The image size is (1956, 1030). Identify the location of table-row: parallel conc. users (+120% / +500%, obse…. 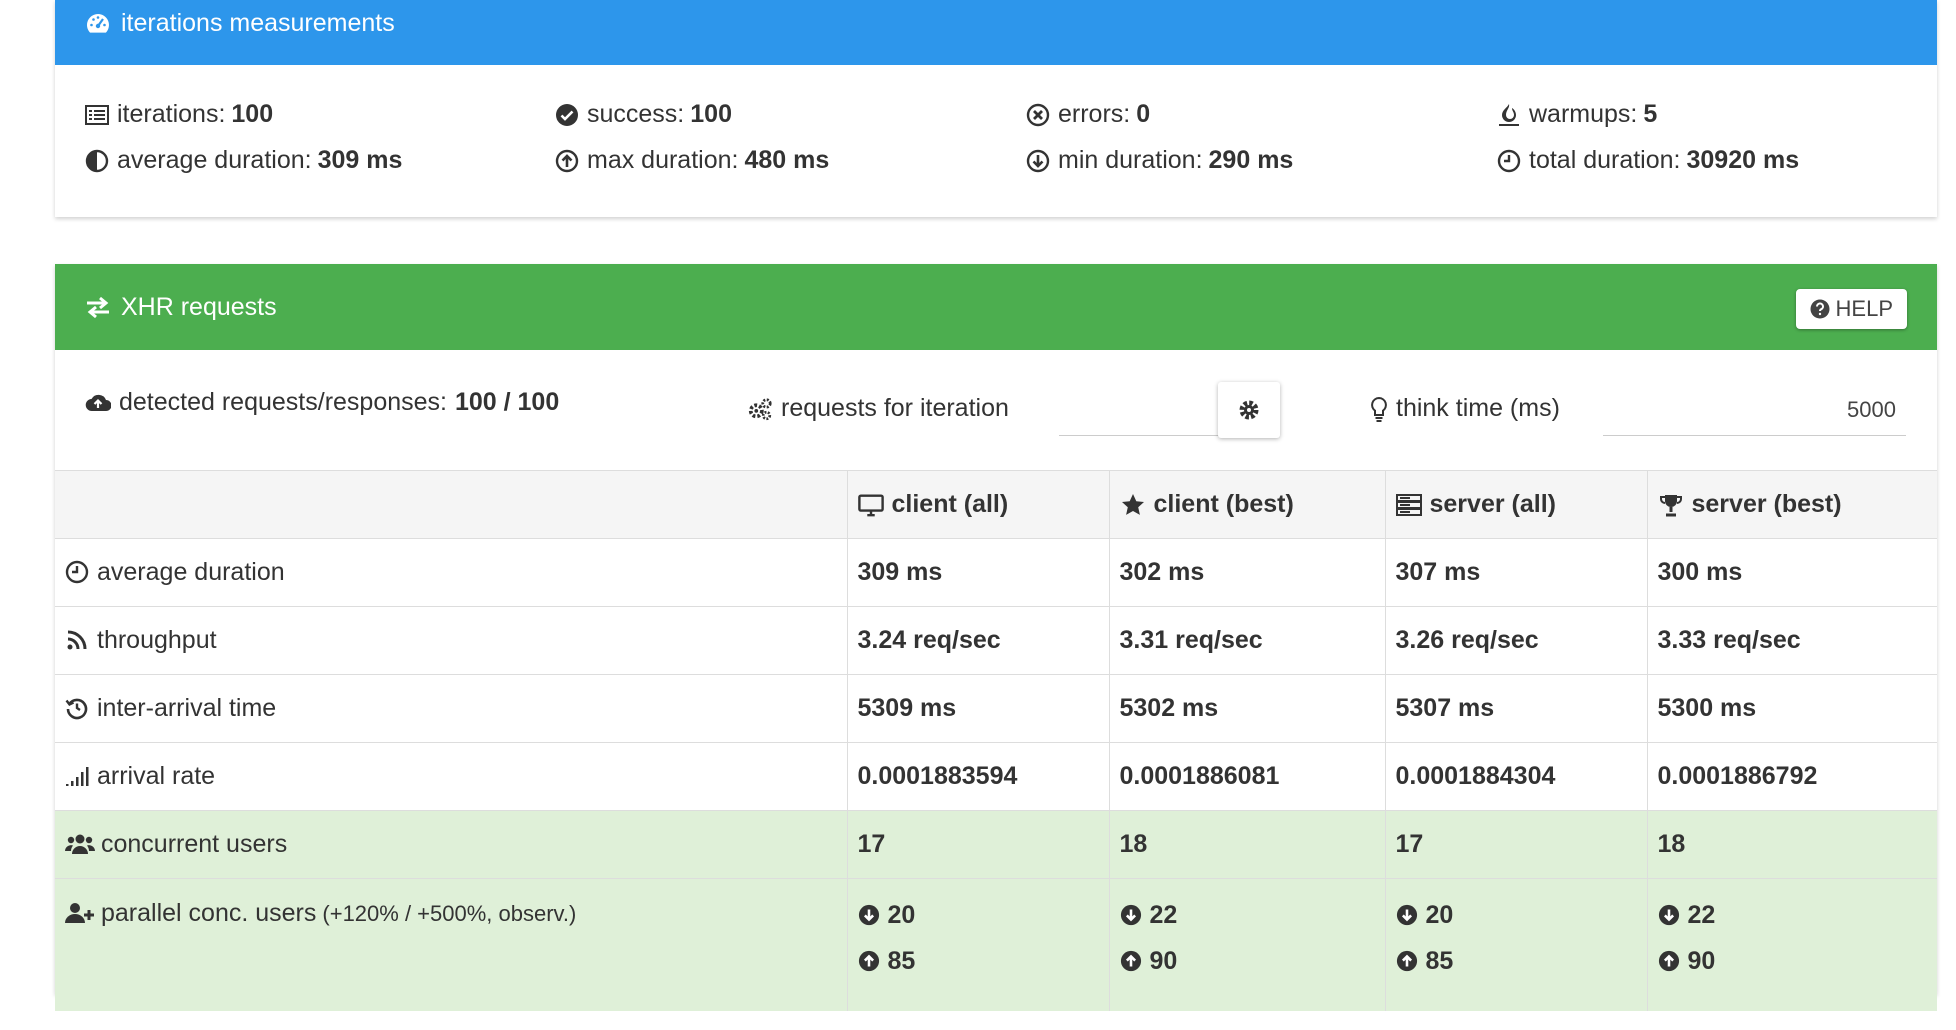
(996, 944).